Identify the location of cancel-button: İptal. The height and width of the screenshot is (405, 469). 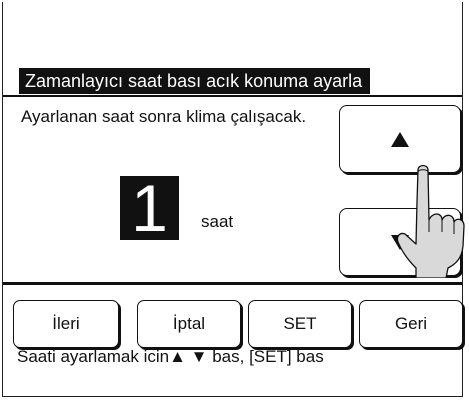
(189, 324).